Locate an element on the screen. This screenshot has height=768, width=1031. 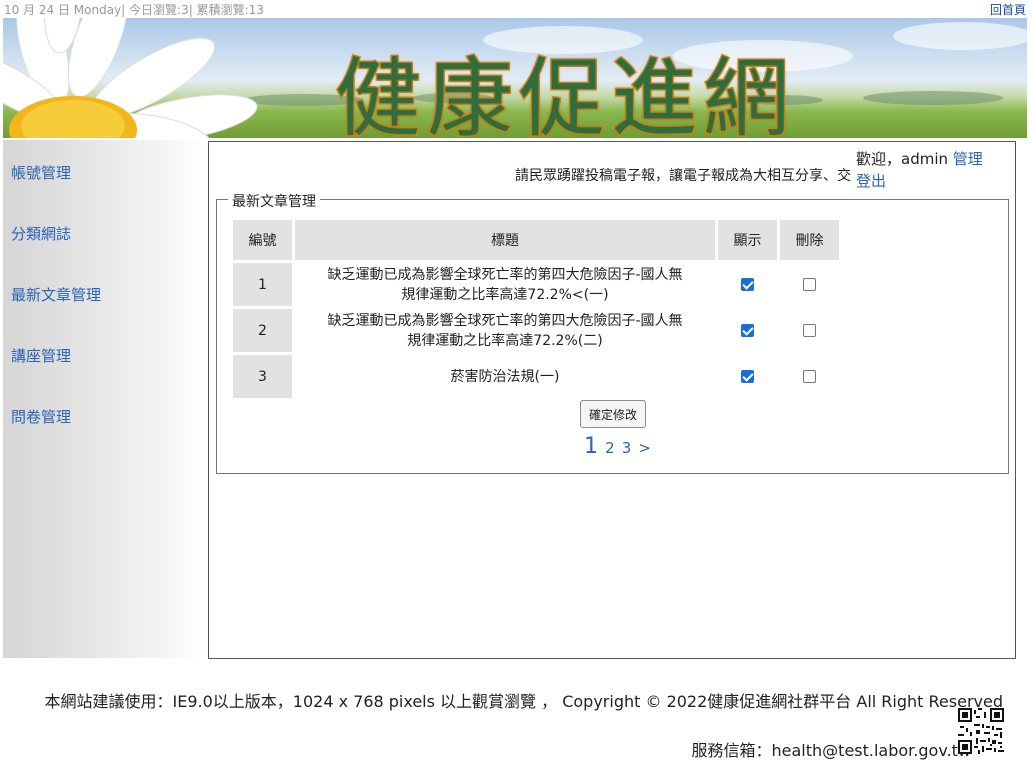
current-page: 1 is located at coordinates (591, 446).